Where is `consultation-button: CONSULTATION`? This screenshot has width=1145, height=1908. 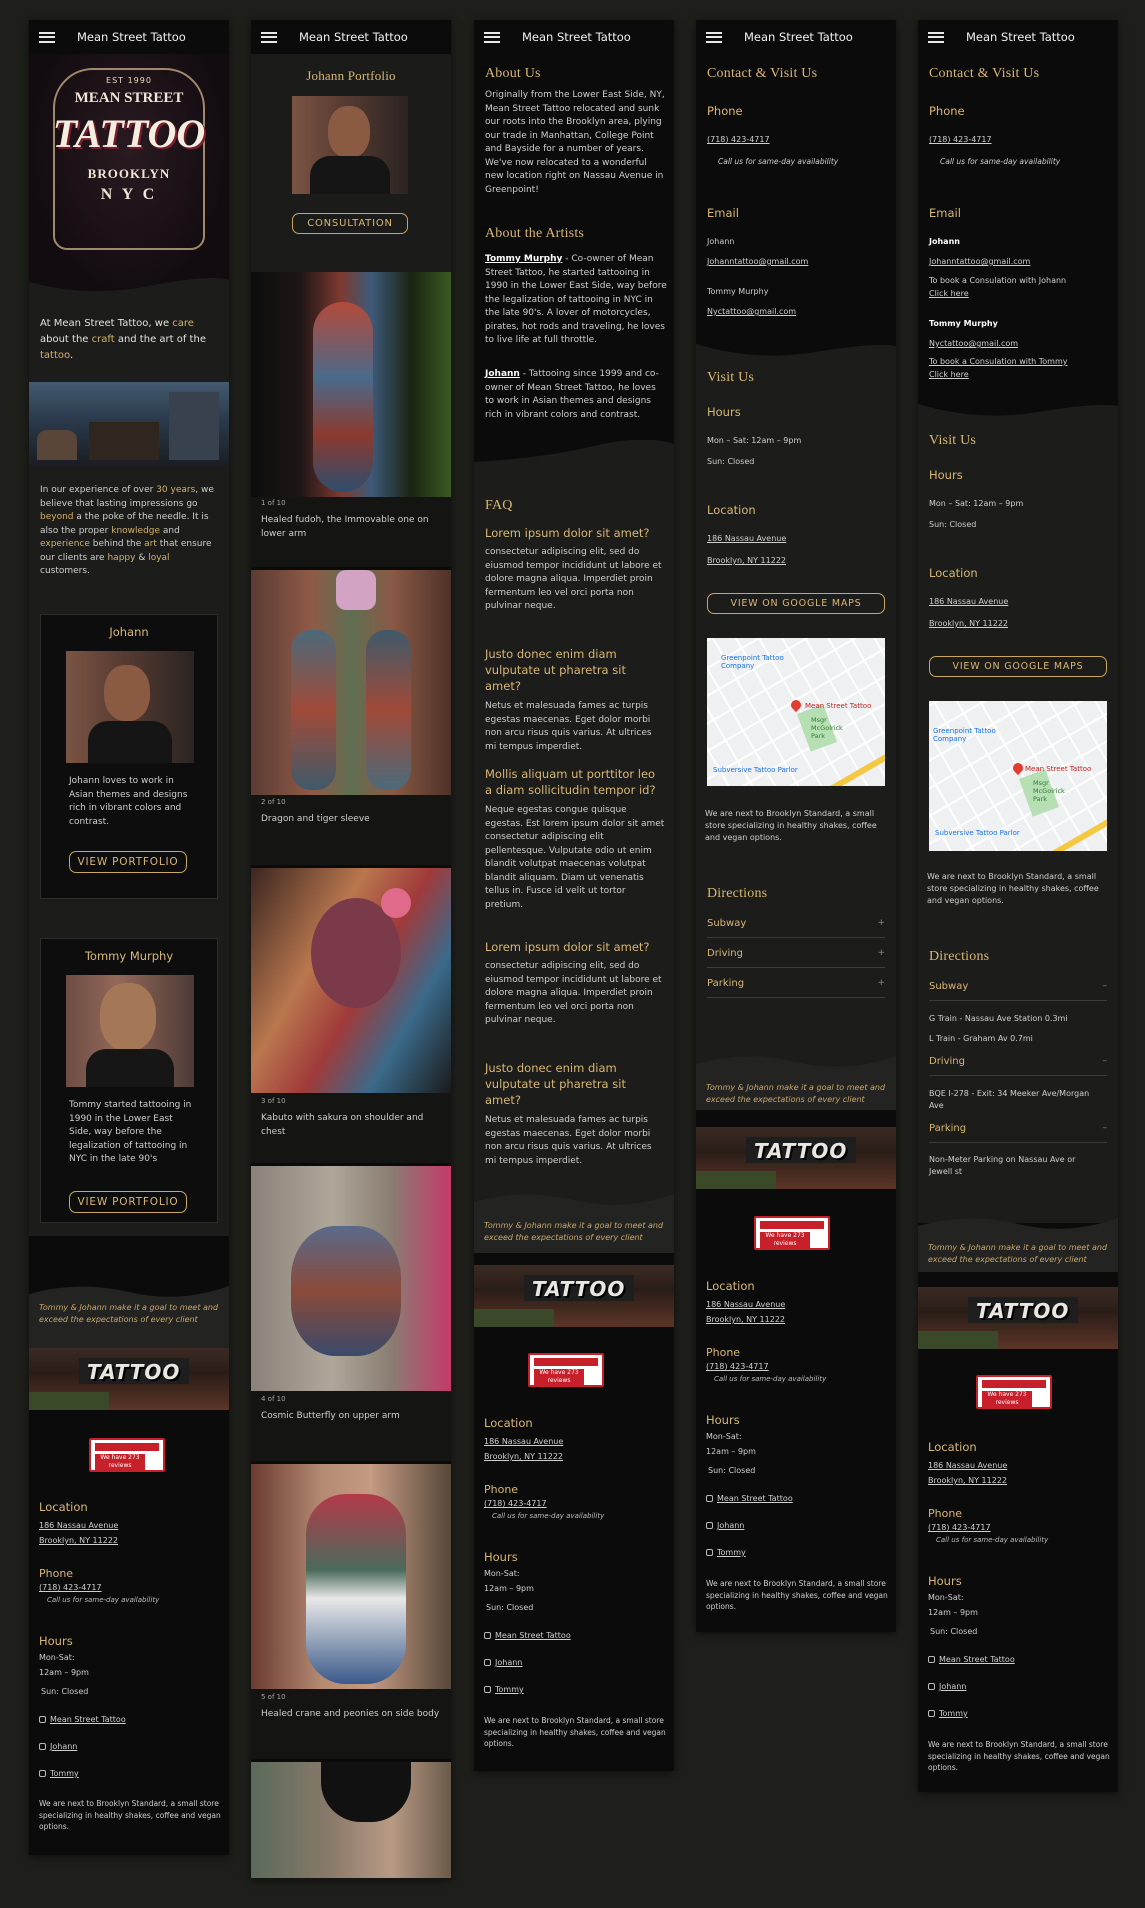
consultation-button: CONSULTATION is located at coordinates (350, 223).